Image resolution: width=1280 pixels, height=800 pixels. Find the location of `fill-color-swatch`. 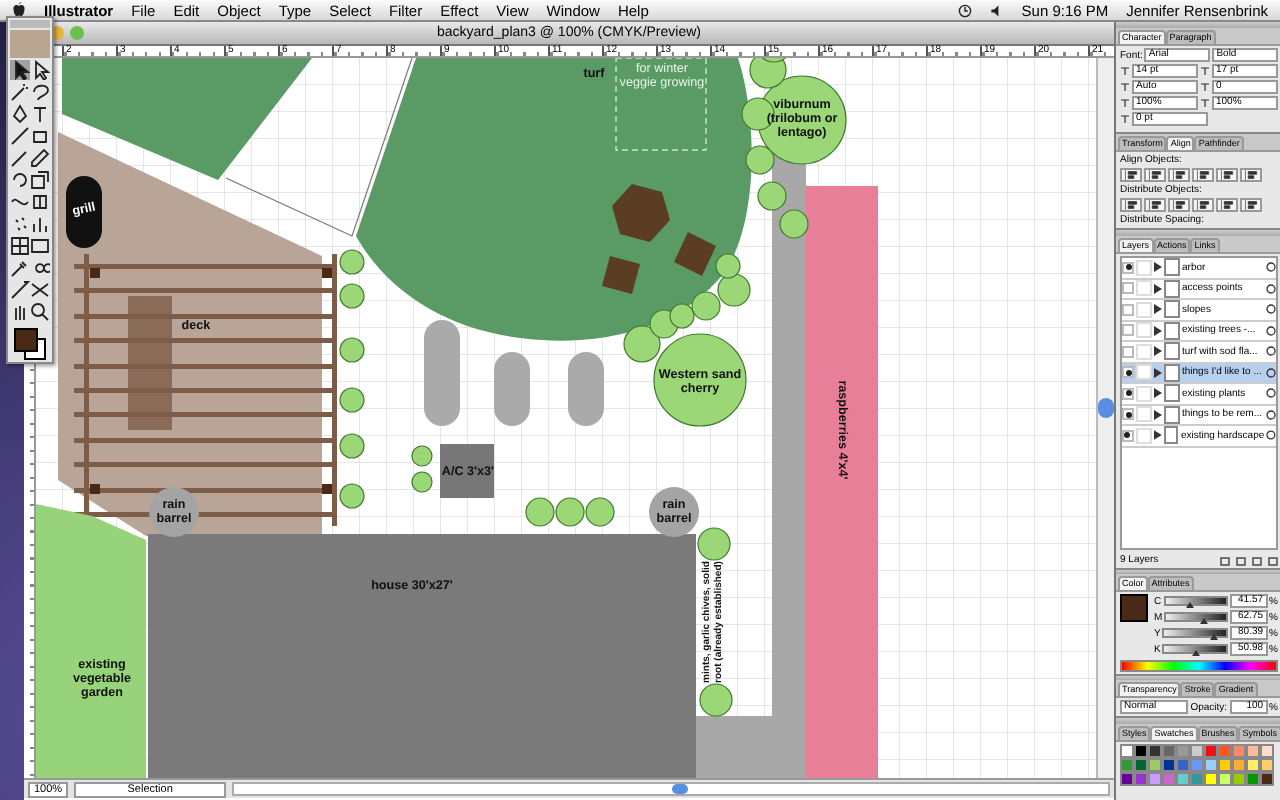

fill-color-swatch is located at coordinates (1134, 608).